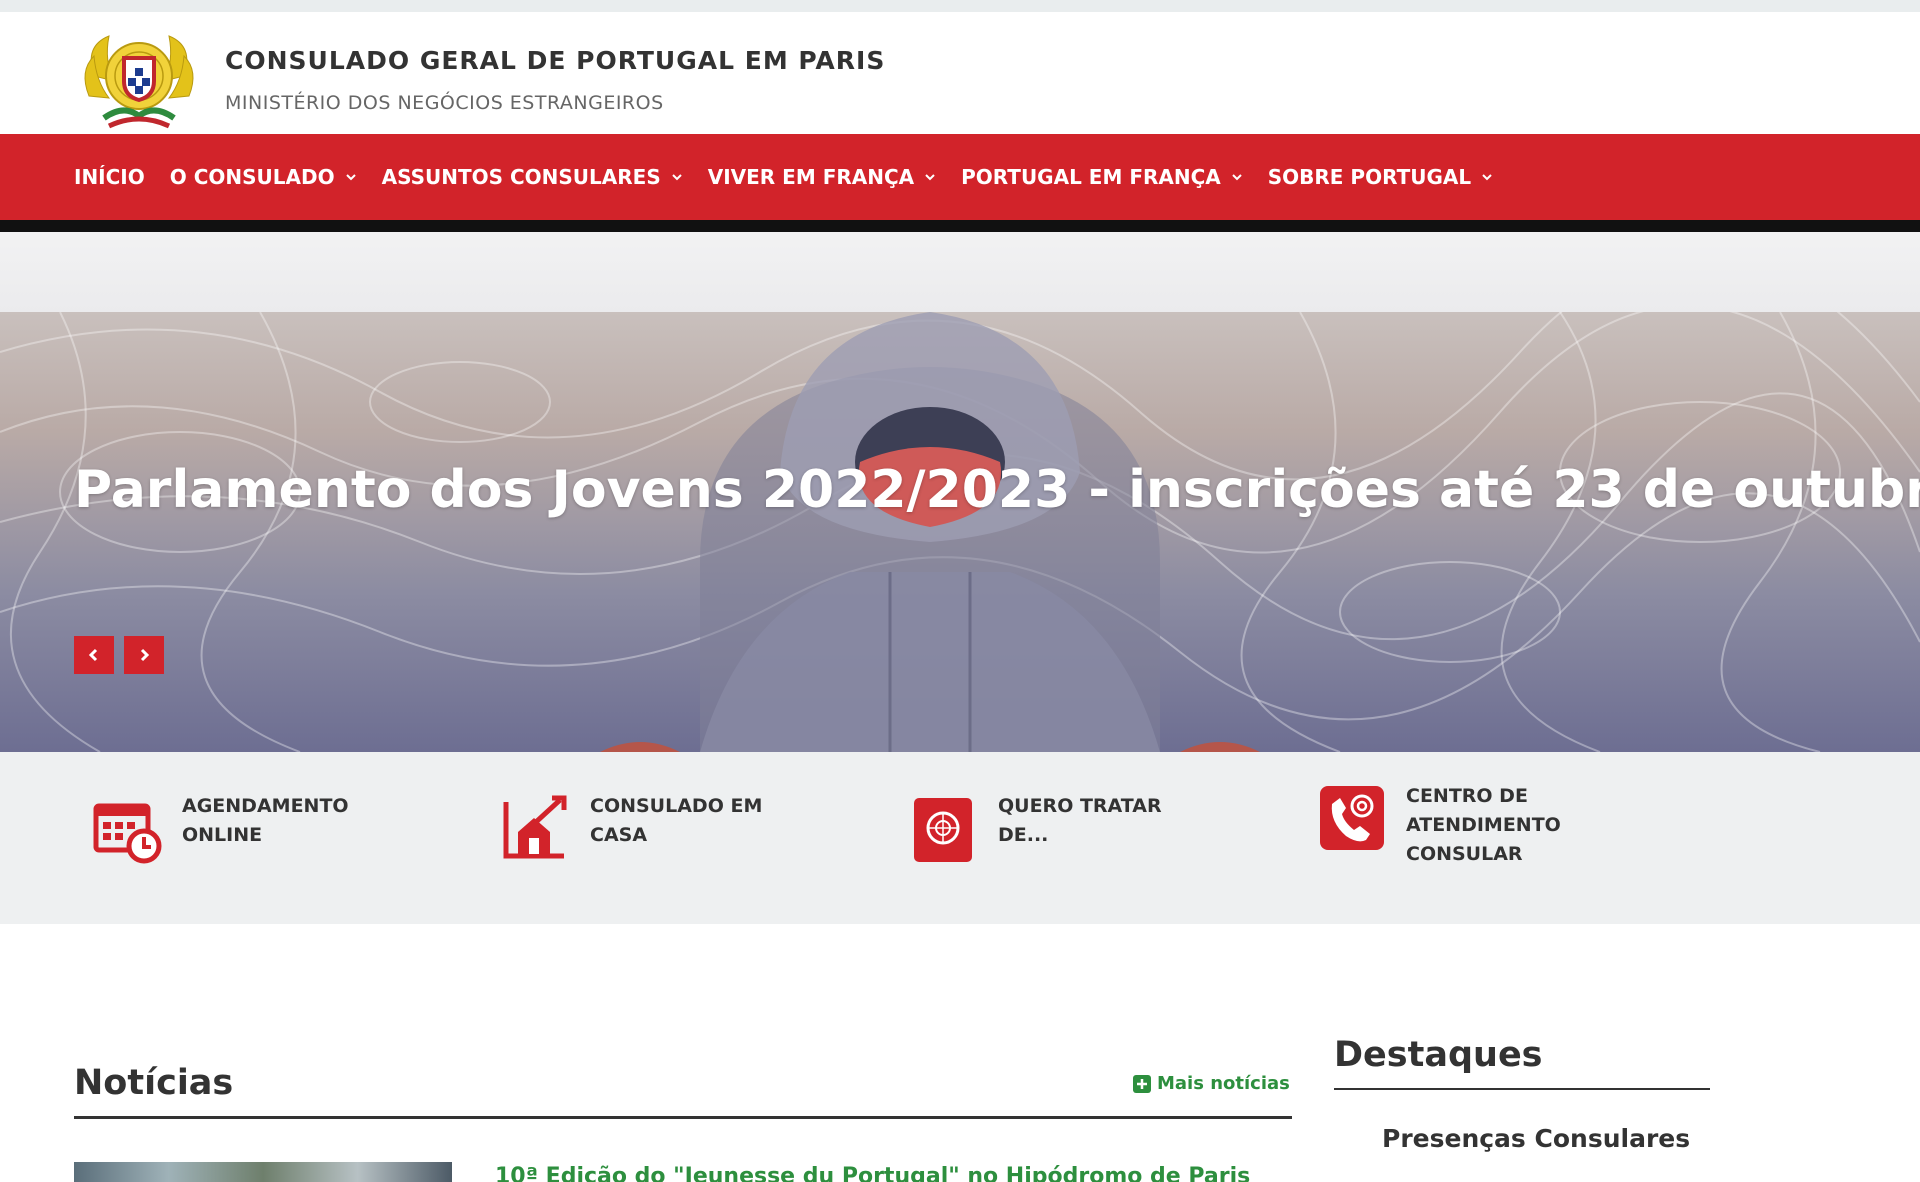 The image size is (1920, 1182). Describe the element at coordinates (1536, 1138) in the screenshot. I see `highlight-item-presencas-consulares: Presenças Consulares` at that location.